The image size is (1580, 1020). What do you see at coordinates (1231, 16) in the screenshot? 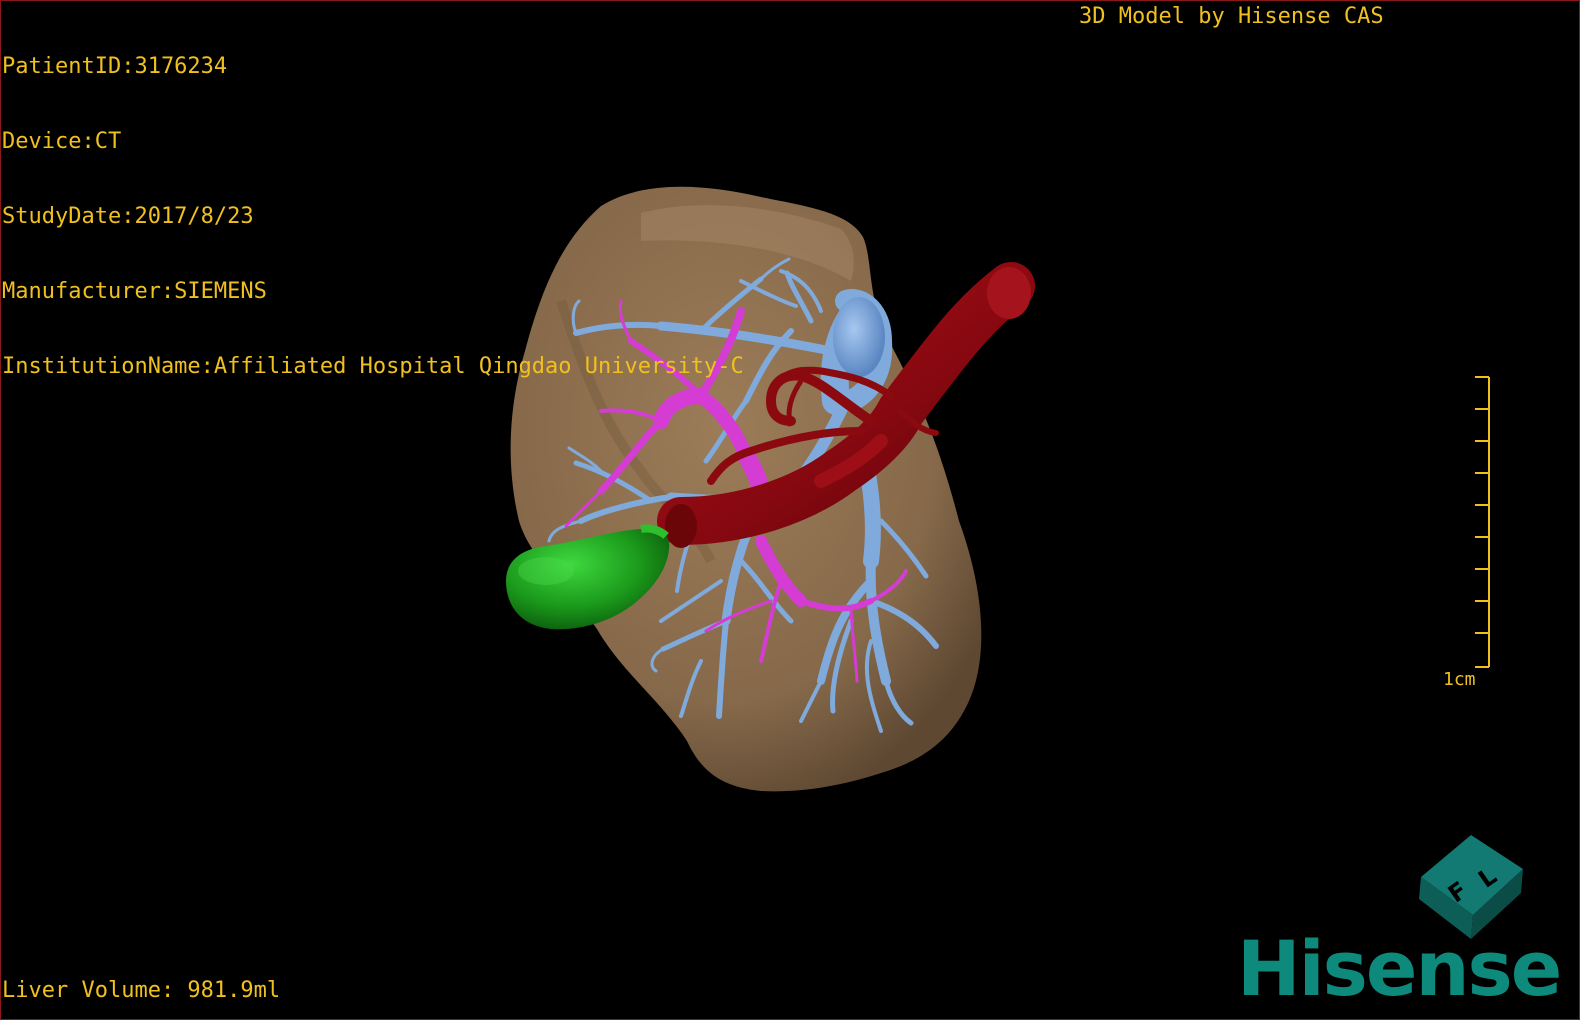
I see `model-credit-text: 3D Model by Hisense CAS` at bounding box center [1231, 16].